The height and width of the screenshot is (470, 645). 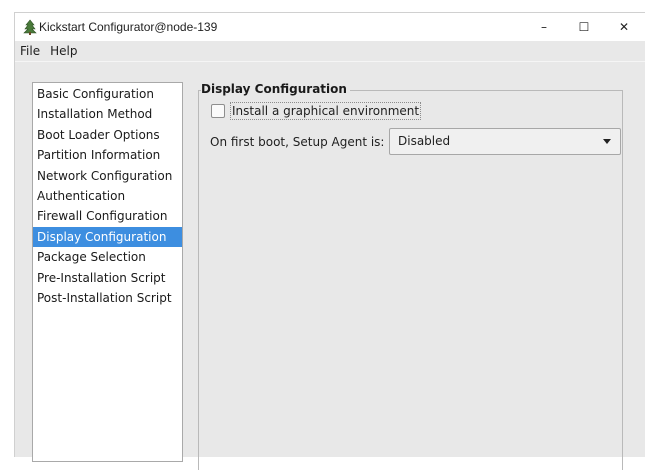 What do you see at coordinates (297, 142) in the screenshot?
I see `setup-agent-label: On first boot, Setup Agent is:` at bounding box center [297, 142].